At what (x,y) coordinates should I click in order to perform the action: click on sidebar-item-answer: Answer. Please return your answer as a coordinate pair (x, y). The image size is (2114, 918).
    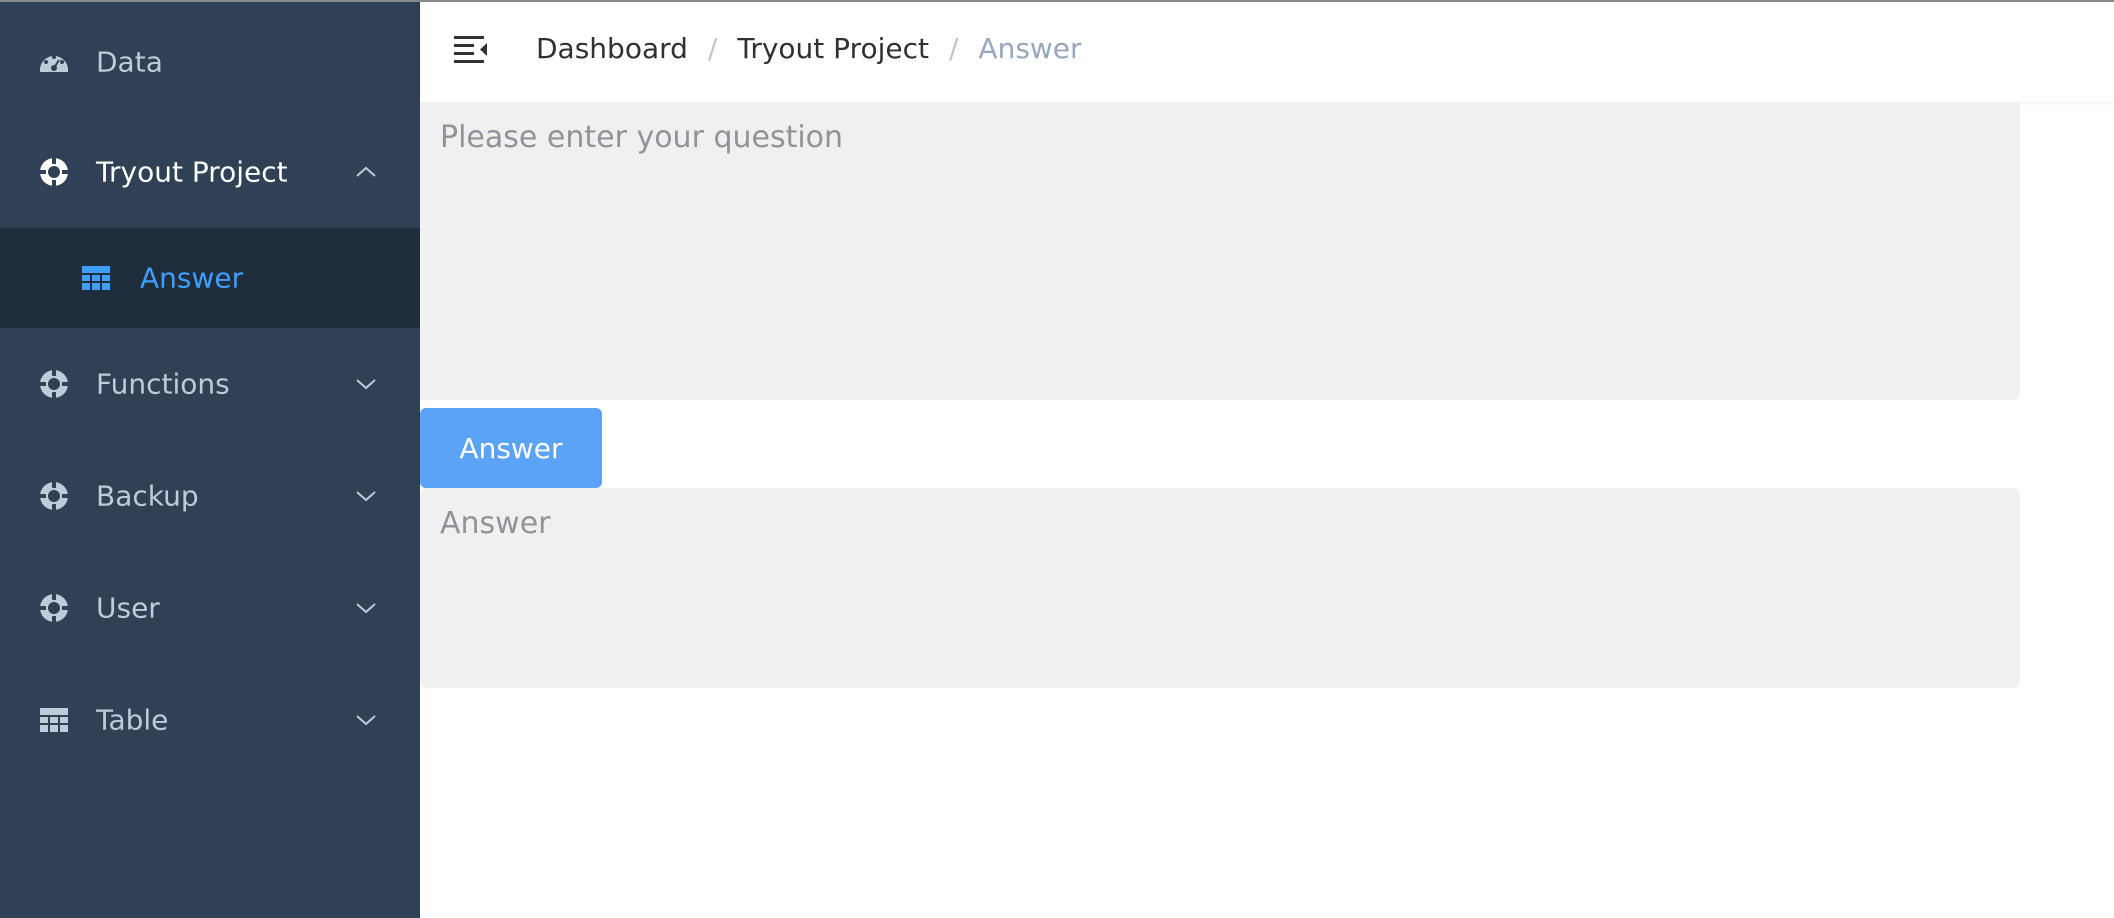
    Looking at the image, I should click on (210, 278).